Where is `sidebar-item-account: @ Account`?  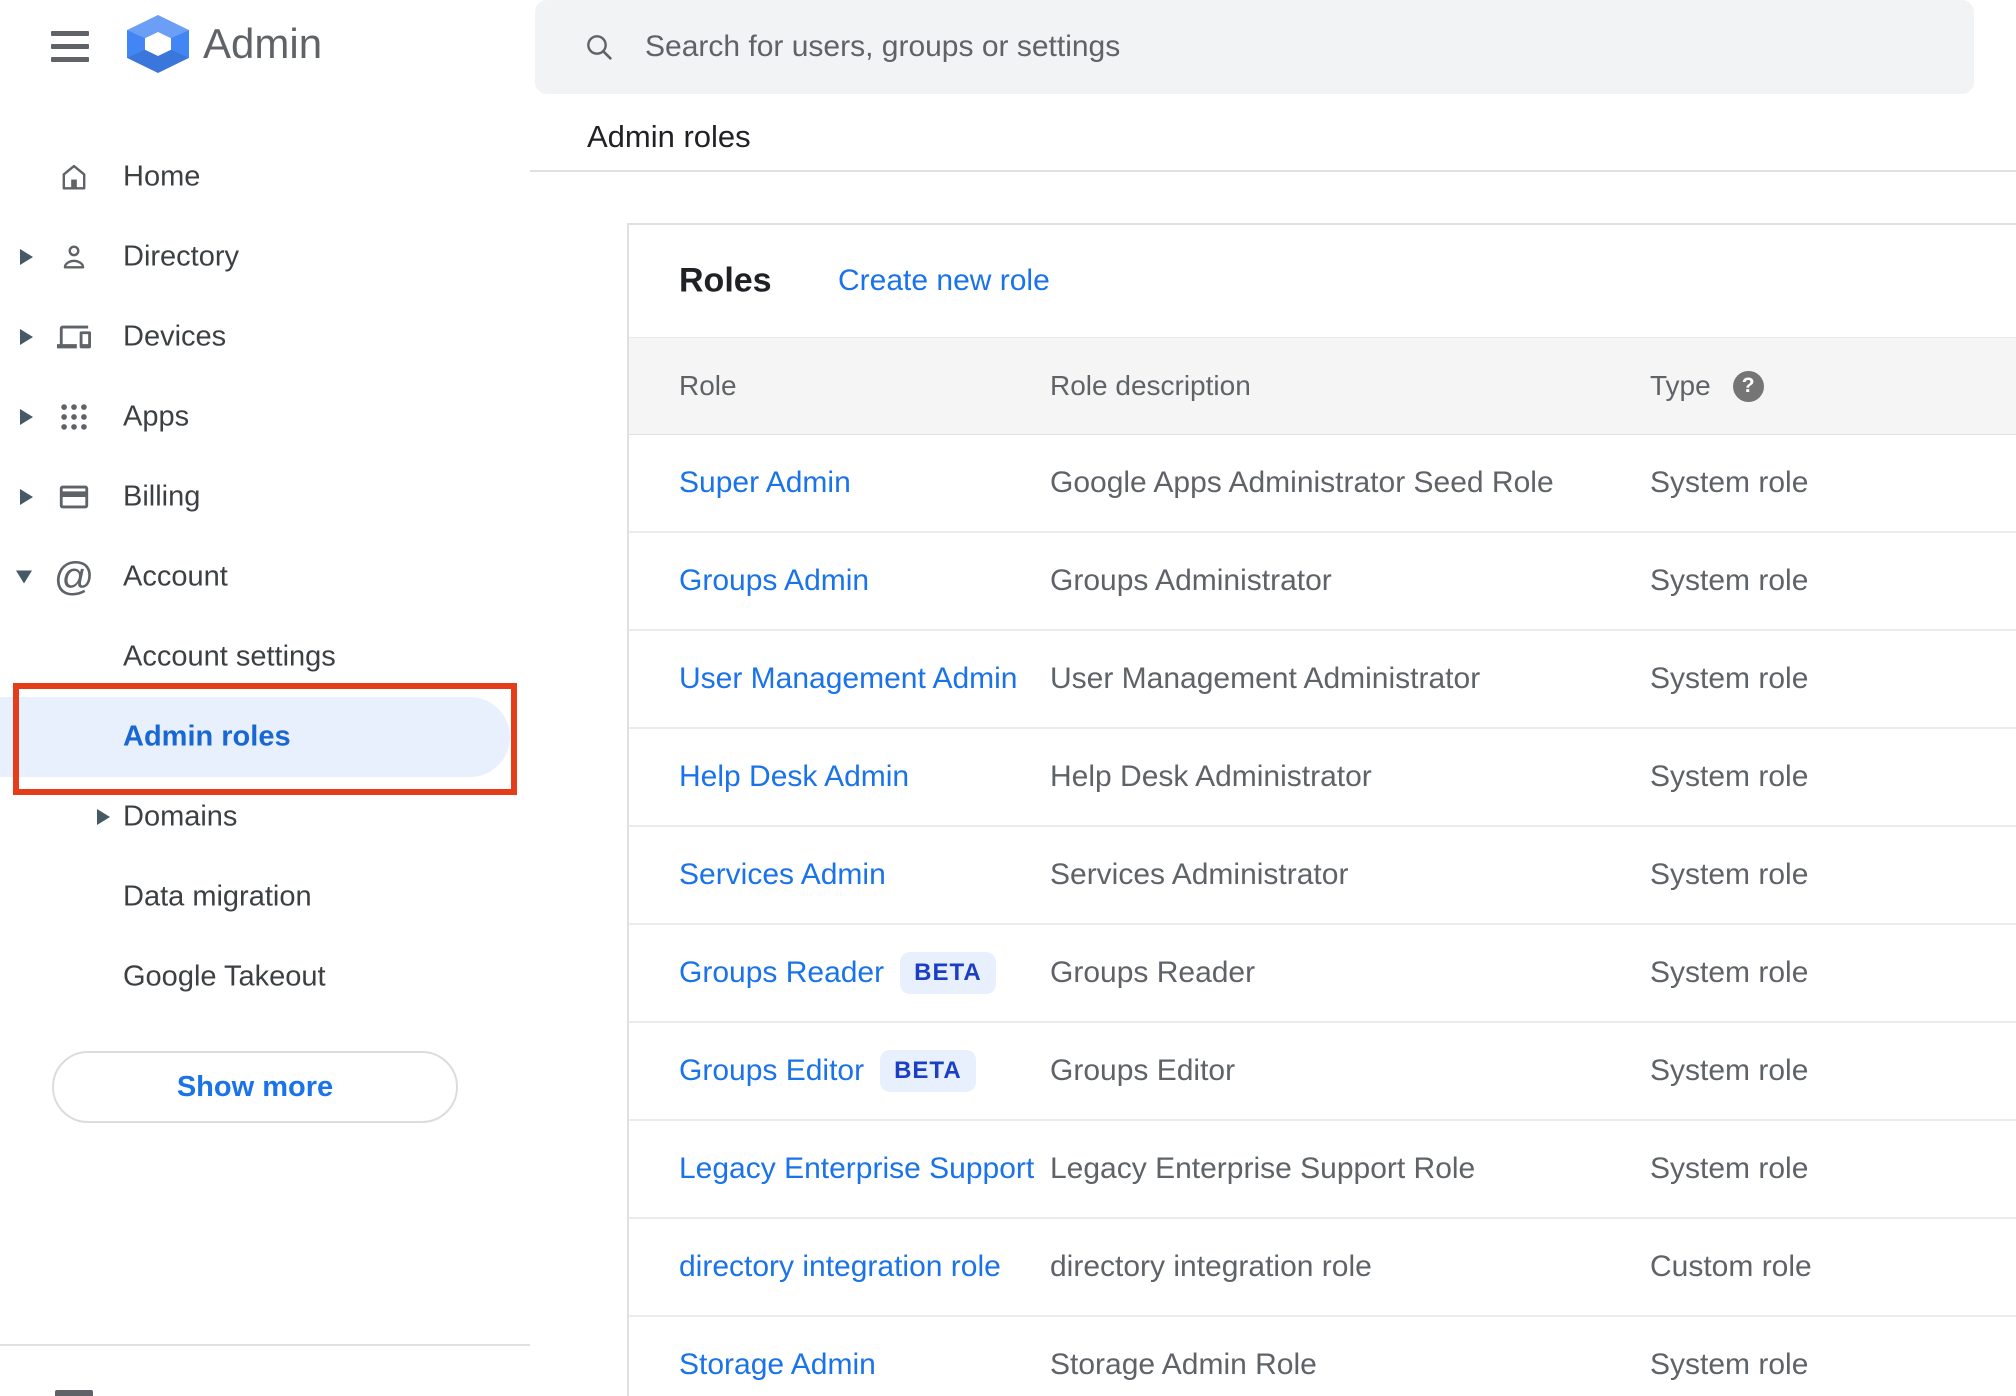 sidebar-item-account: @ Account is located at coordinates (265, 577).